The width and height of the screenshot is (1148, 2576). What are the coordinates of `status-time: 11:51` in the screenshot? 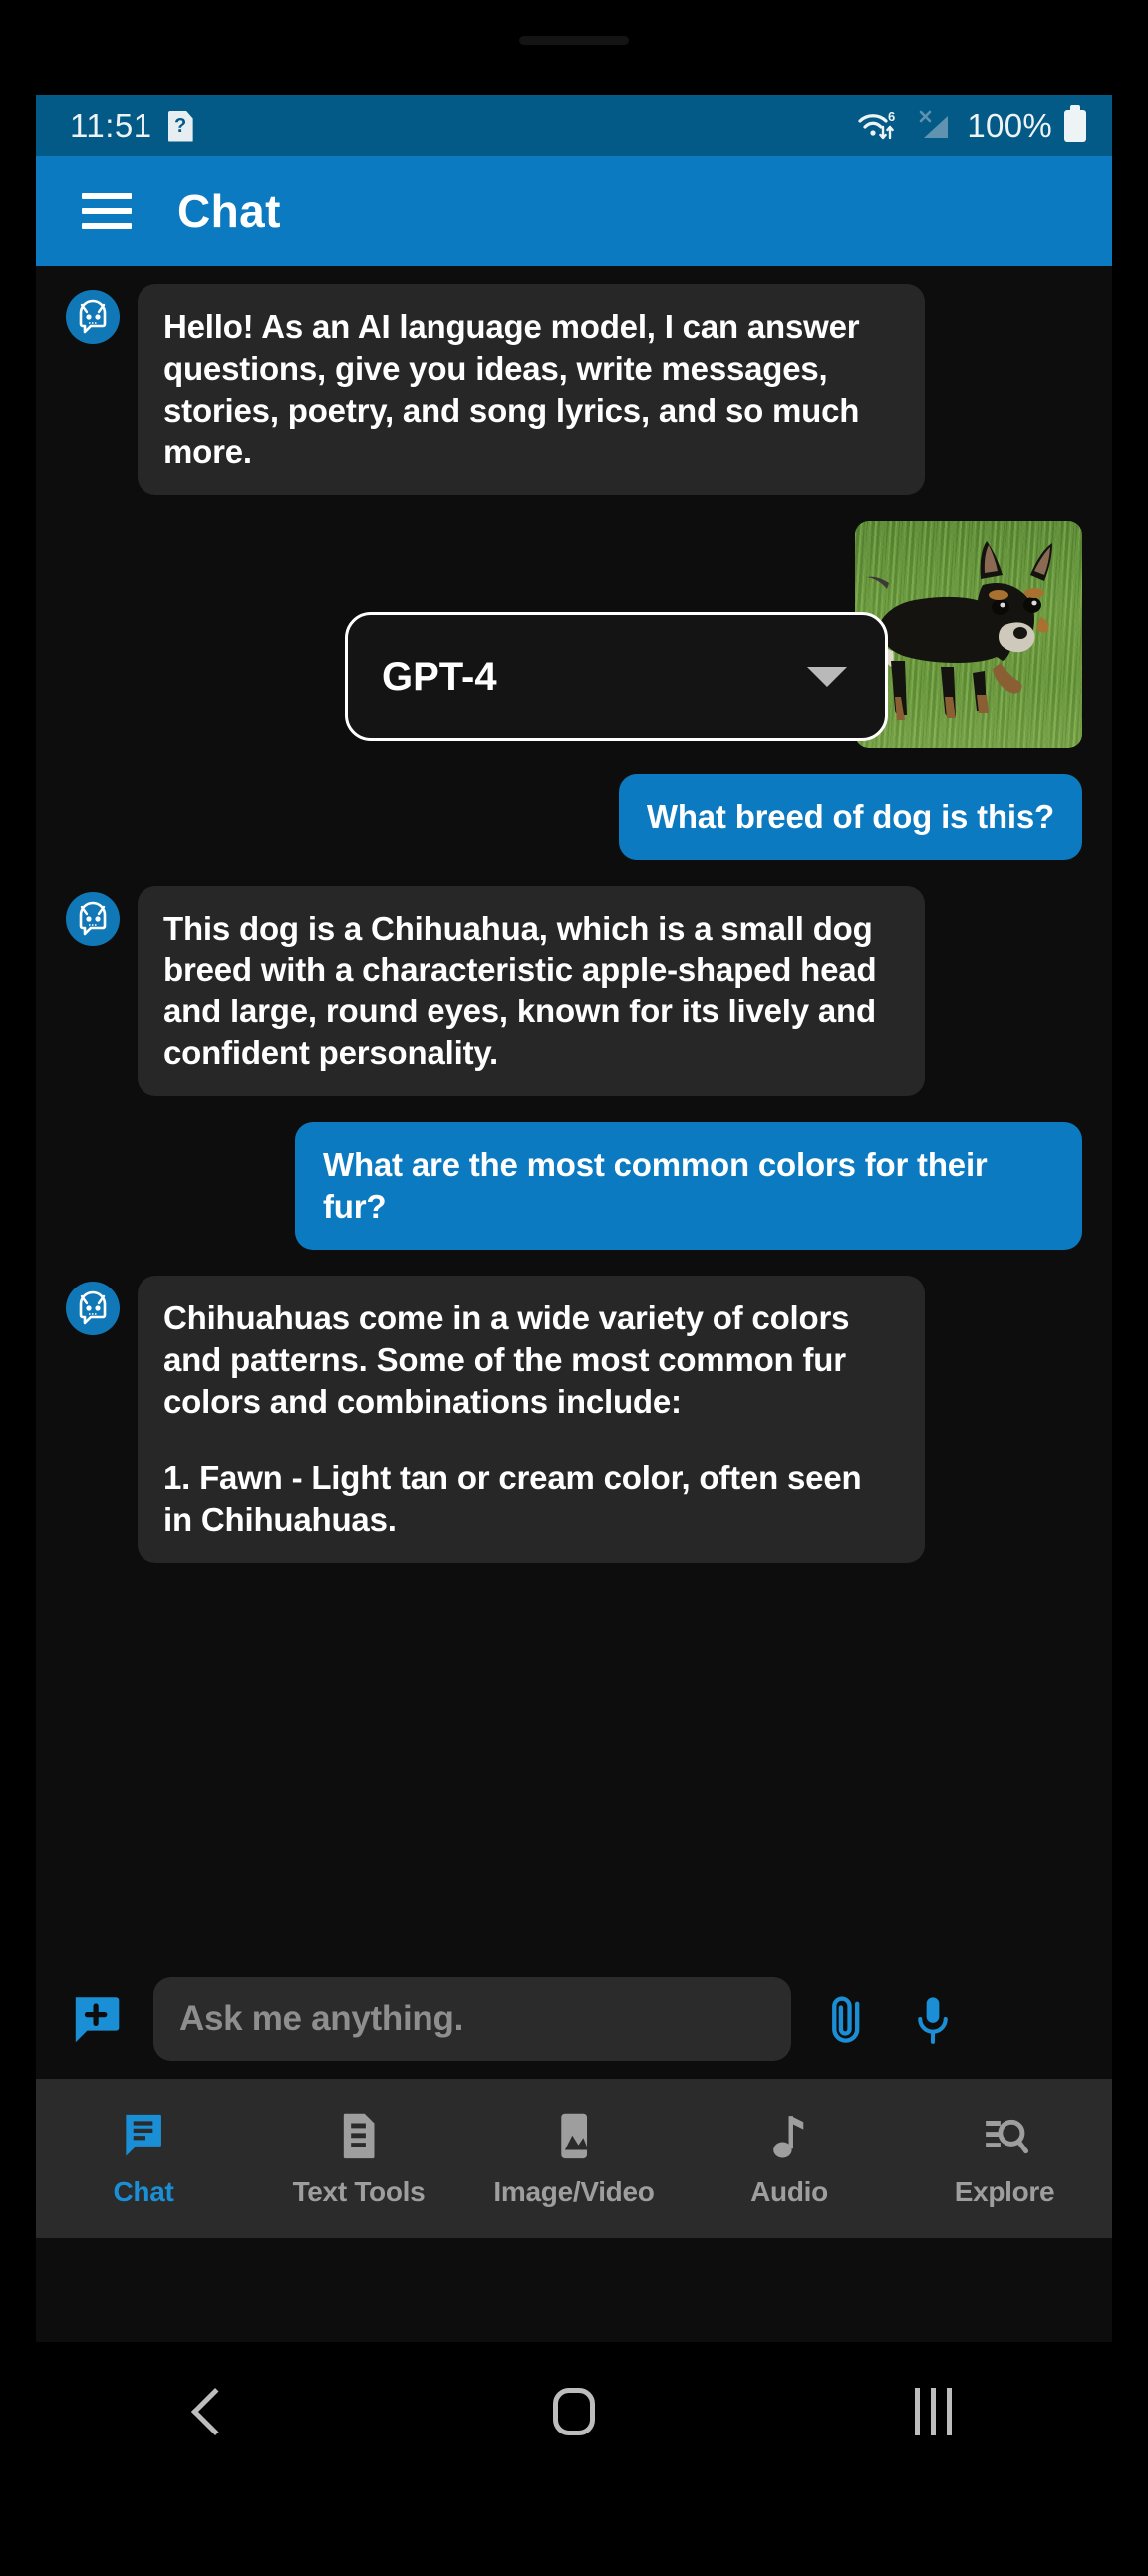 It's located at (111, 125).